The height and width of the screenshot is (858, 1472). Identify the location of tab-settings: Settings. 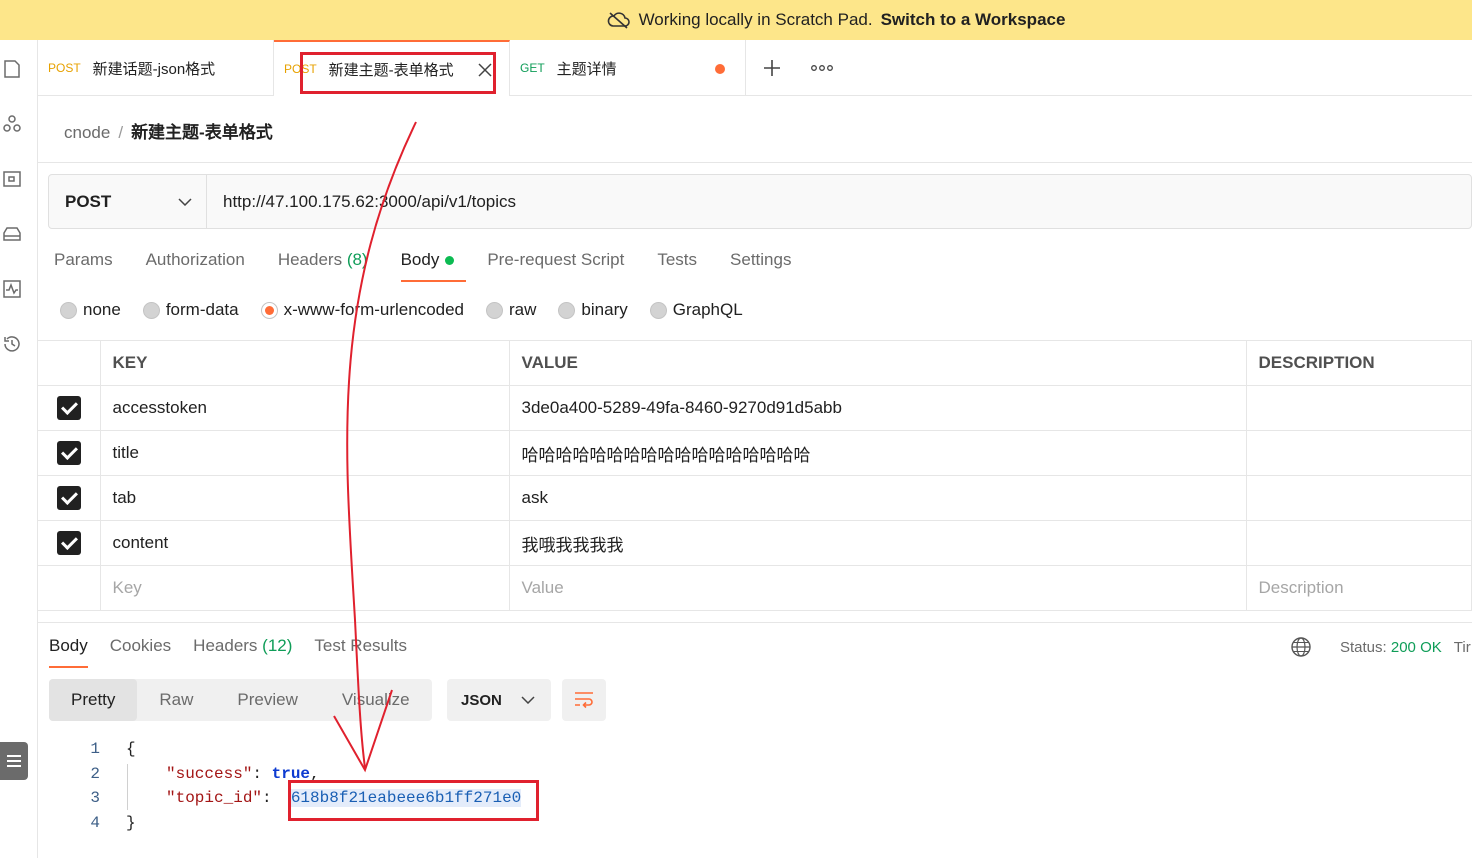
(760, 260).